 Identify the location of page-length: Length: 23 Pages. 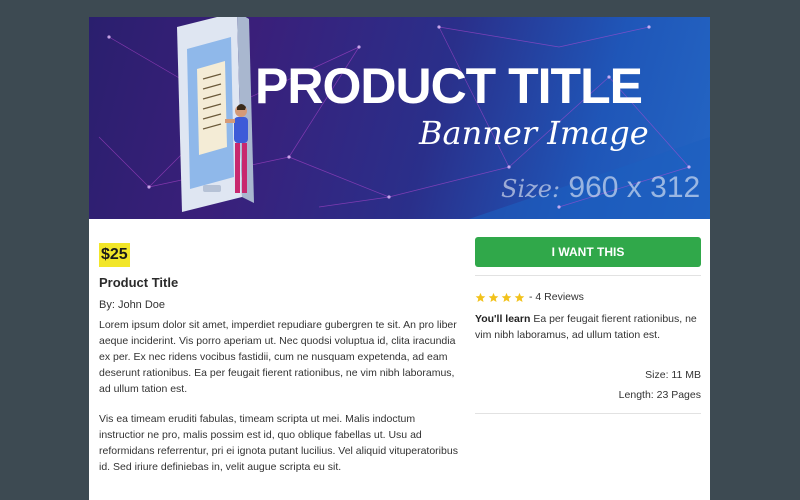
(659, 395).